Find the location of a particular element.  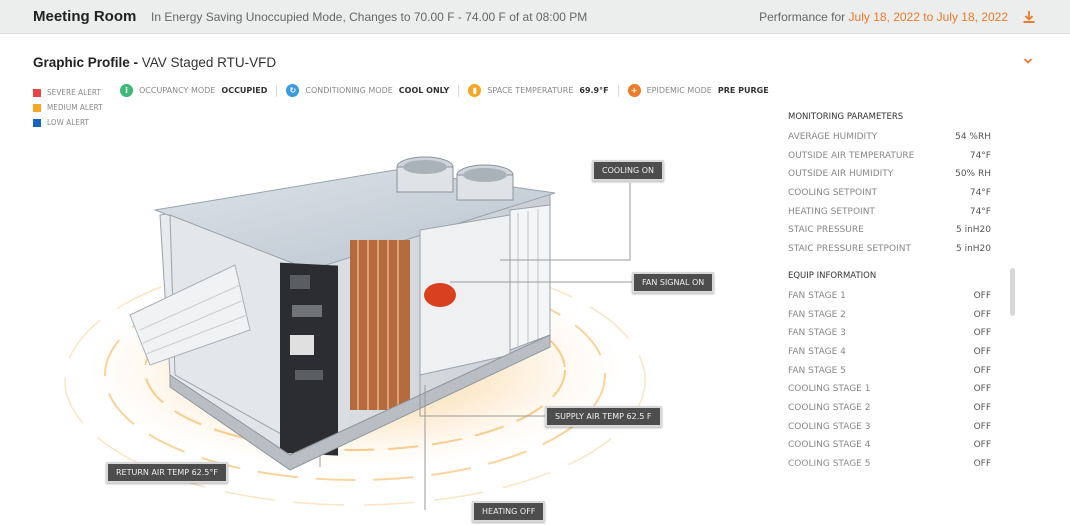

profile-title: Graphic Profile - VAV Staged RTU-VFD is located at coordinates (154, 62).